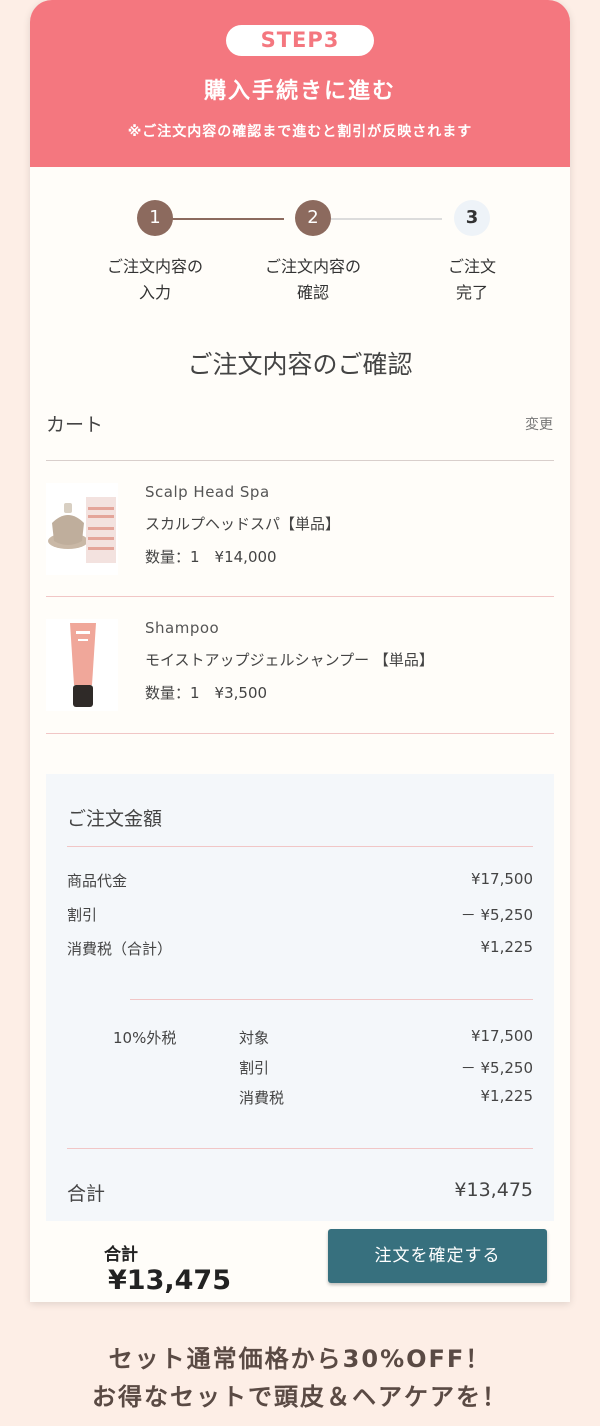  What do you see at coordinates (472, 218) in the screenshot?
I see `step-3-circle: 3` at bounding box center [472, 218].